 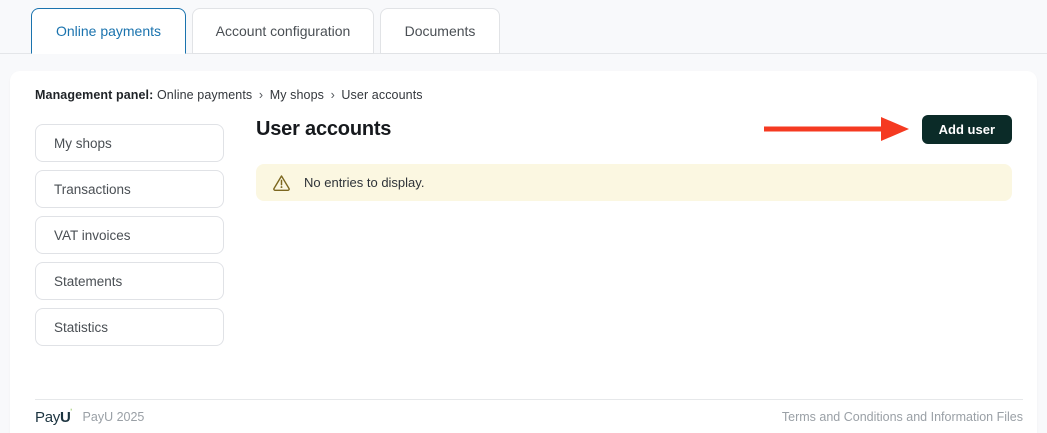 What do you see at coordinates (81, 327) in the screenshot?
I see `sidebar-item-label: Statistics` at bounding box center [81, 327].